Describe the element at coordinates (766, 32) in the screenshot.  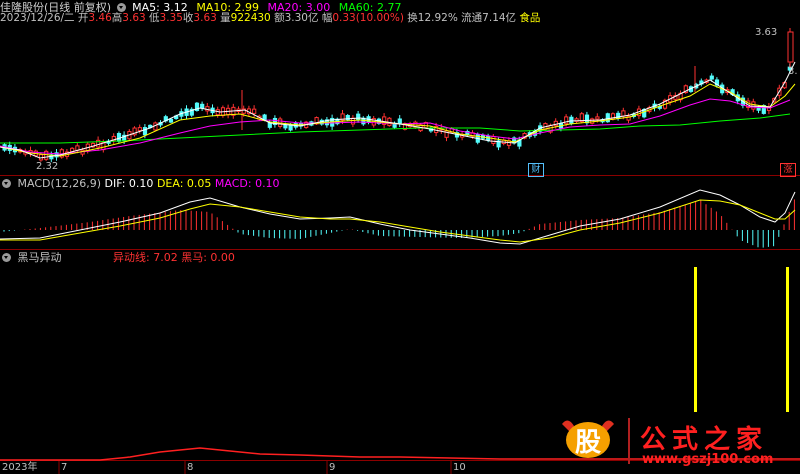
I see `high-price-label: 3.63` at that location.